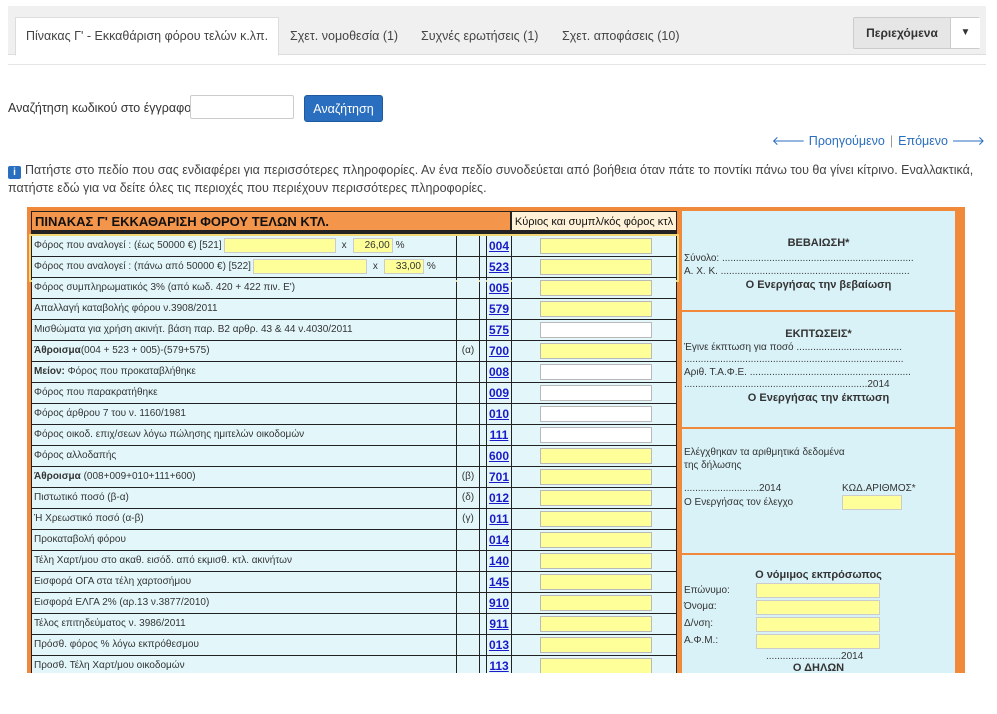 The height and width of the screenshot is (714, 997). I want to click on row-code-link: 009, so click(499, 393).